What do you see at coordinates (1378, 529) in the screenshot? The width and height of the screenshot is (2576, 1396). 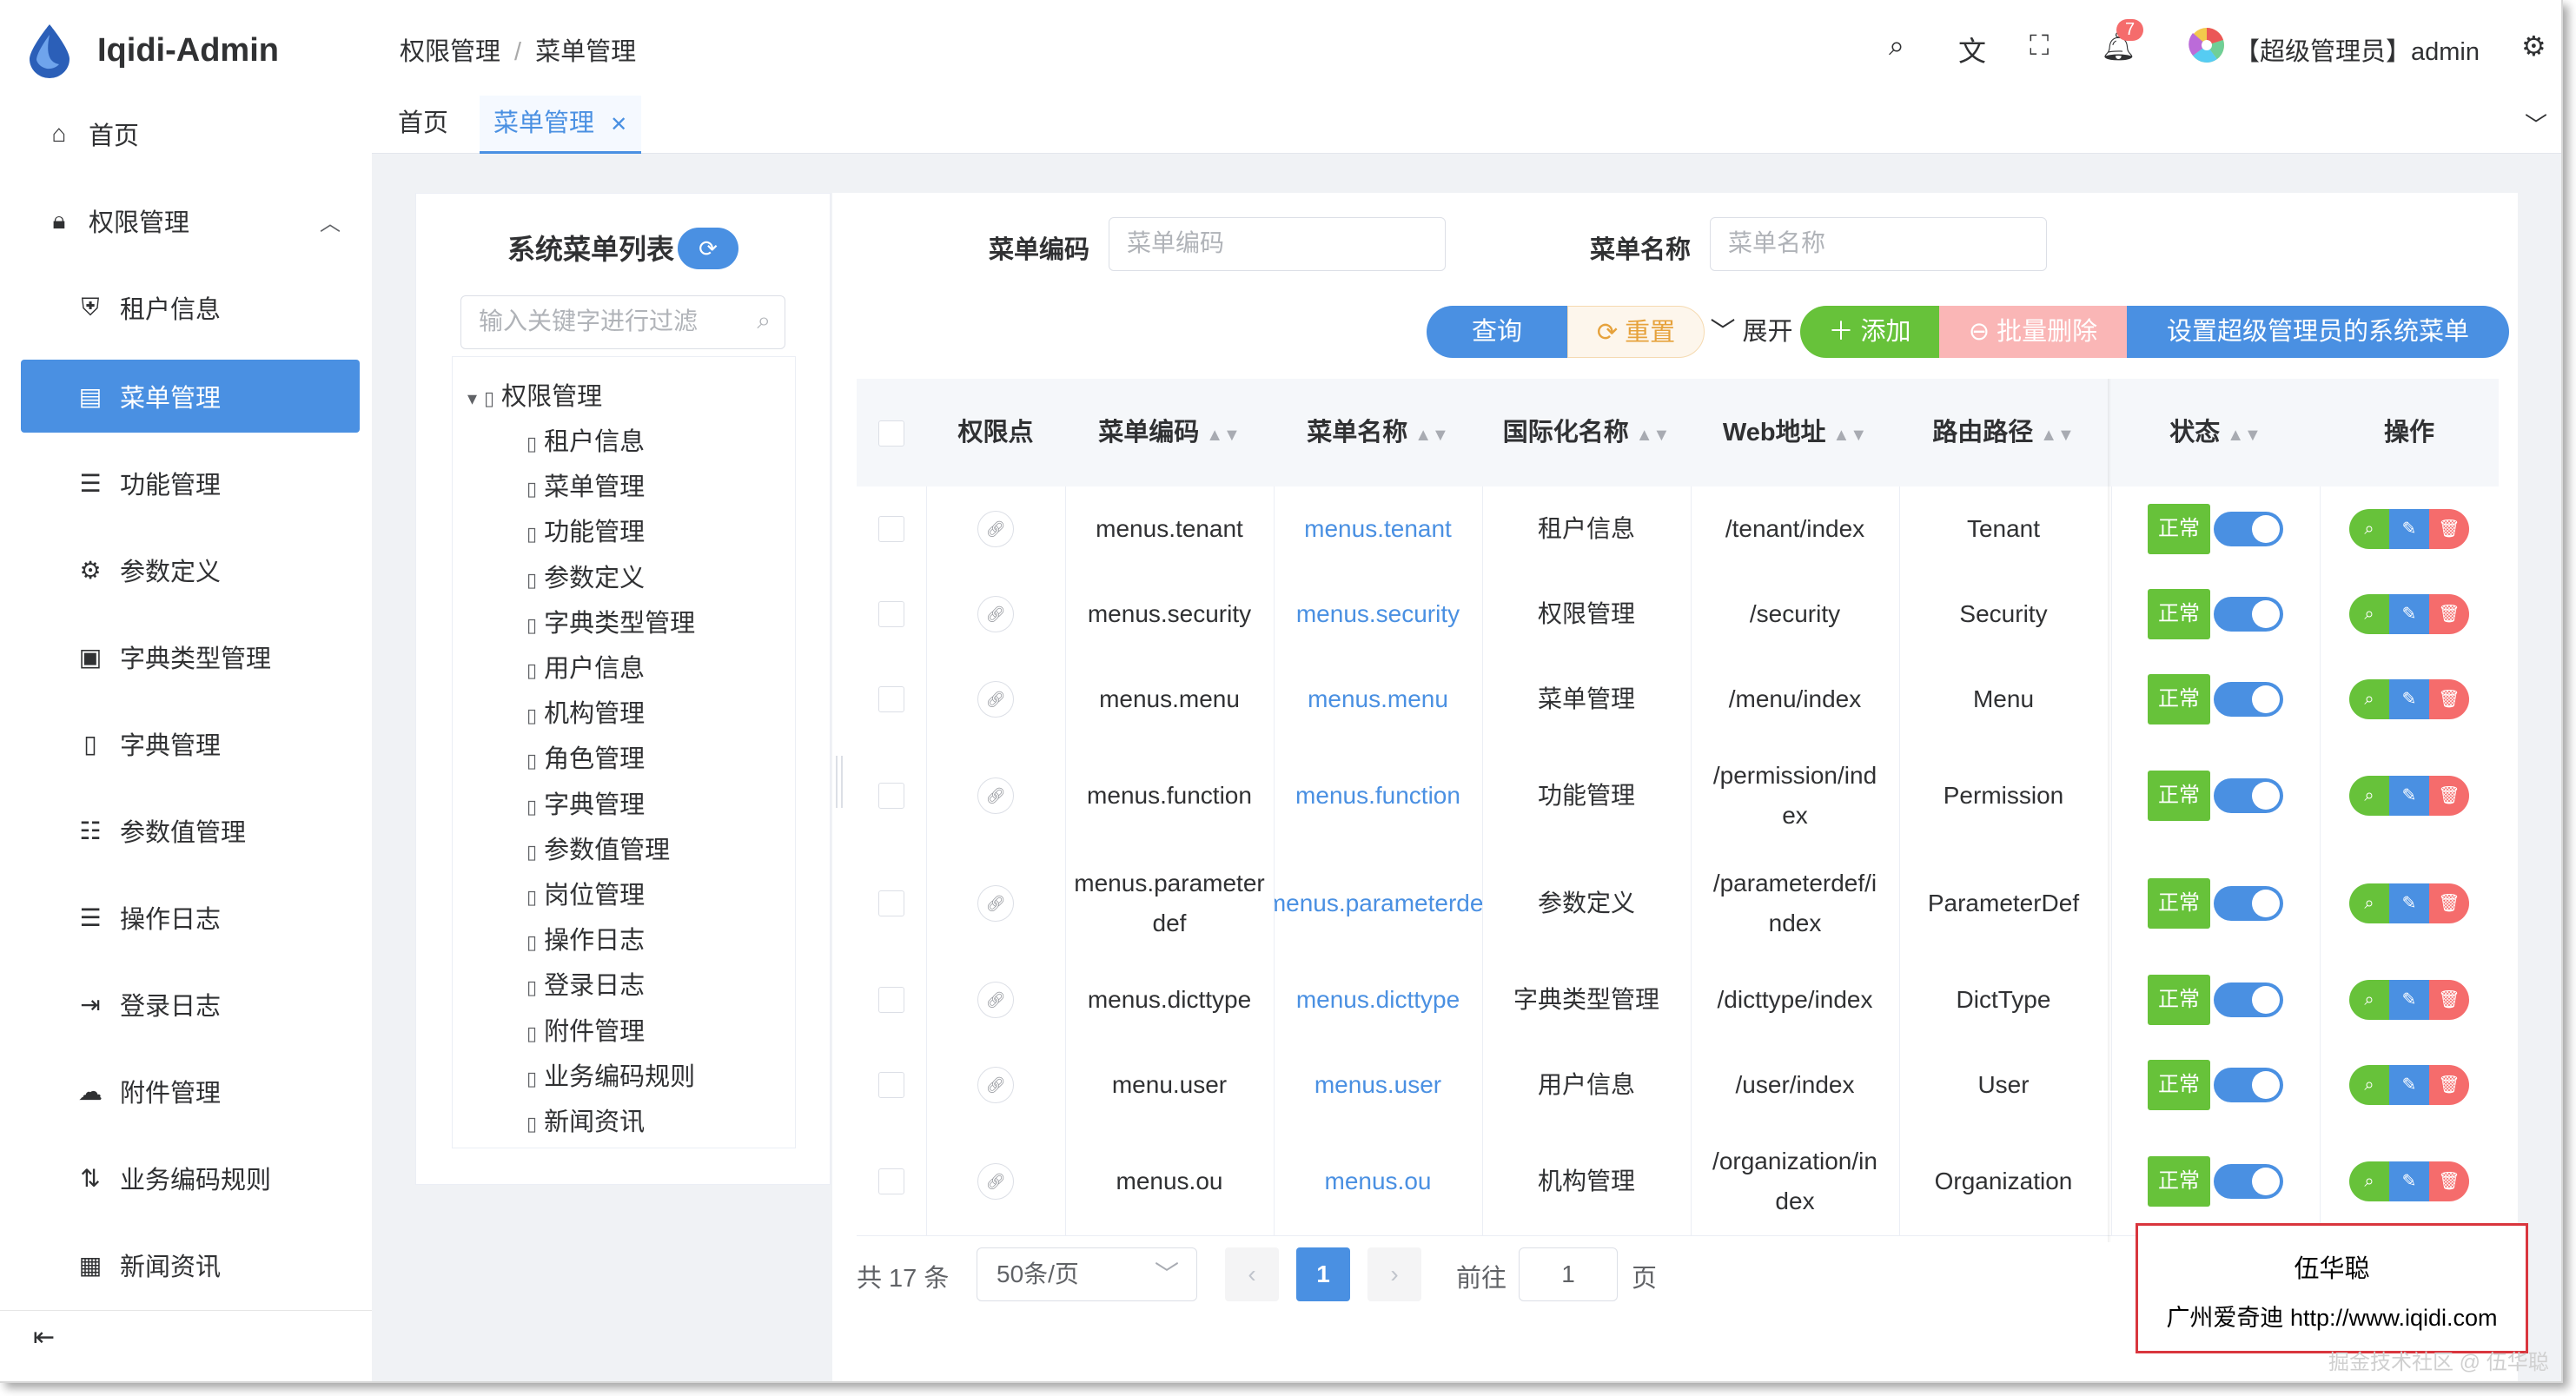 I see `name-link: menus.tenant` at bounding box center [1378, 529].